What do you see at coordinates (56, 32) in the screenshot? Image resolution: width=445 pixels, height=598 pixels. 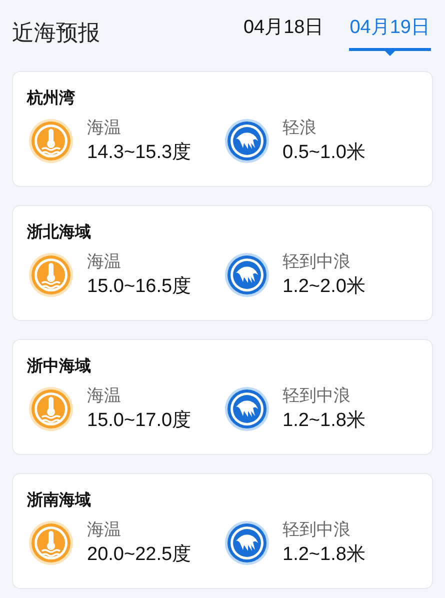 I see `page-title: 近海预报` at bounding box center [56, 32].